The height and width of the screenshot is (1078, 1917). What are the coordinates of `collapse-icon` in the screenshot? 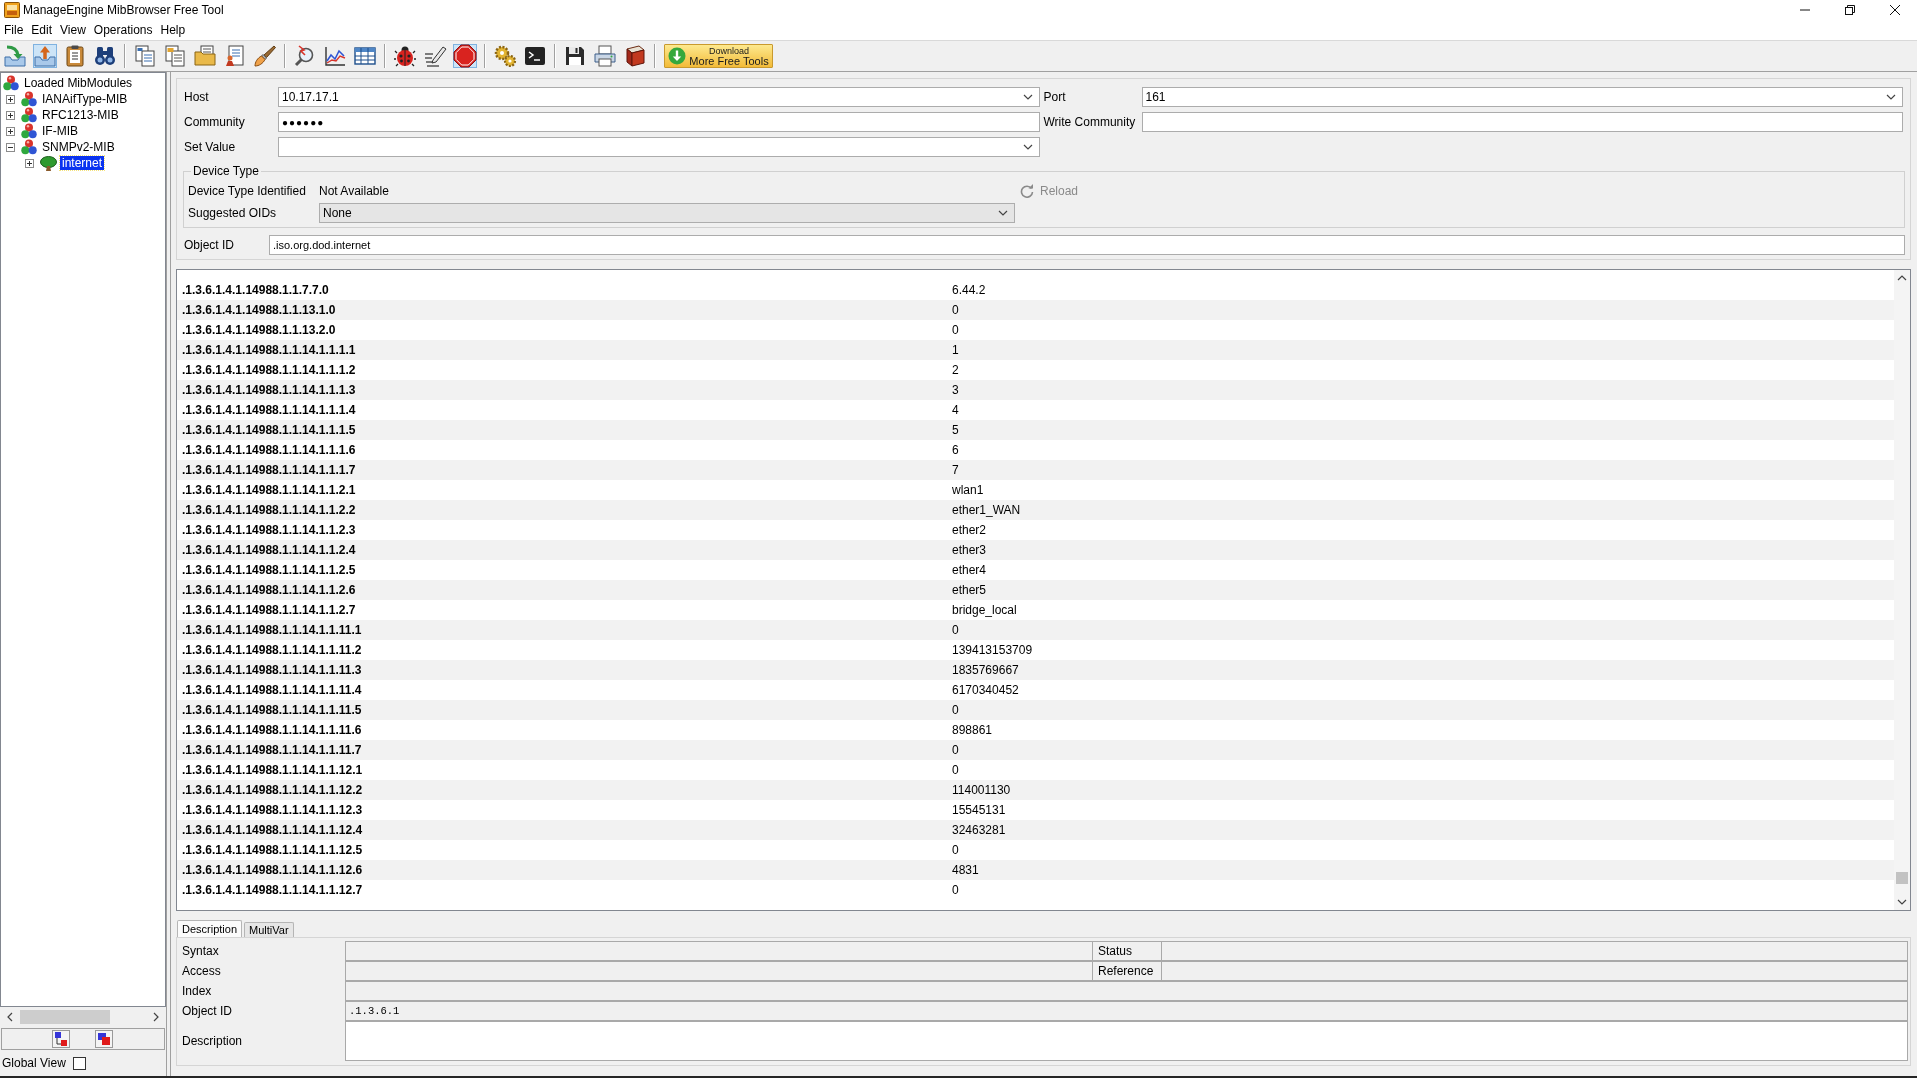 It's located at (10, 147).